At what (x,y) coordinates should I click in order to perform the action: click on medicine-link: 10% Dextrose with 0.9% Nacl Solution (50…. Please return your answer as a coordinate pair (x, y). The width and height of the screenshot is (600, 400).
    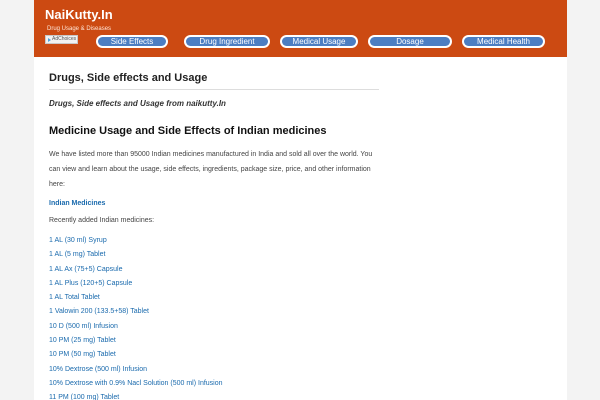
    Looking at the image, I should click on (214, 384).